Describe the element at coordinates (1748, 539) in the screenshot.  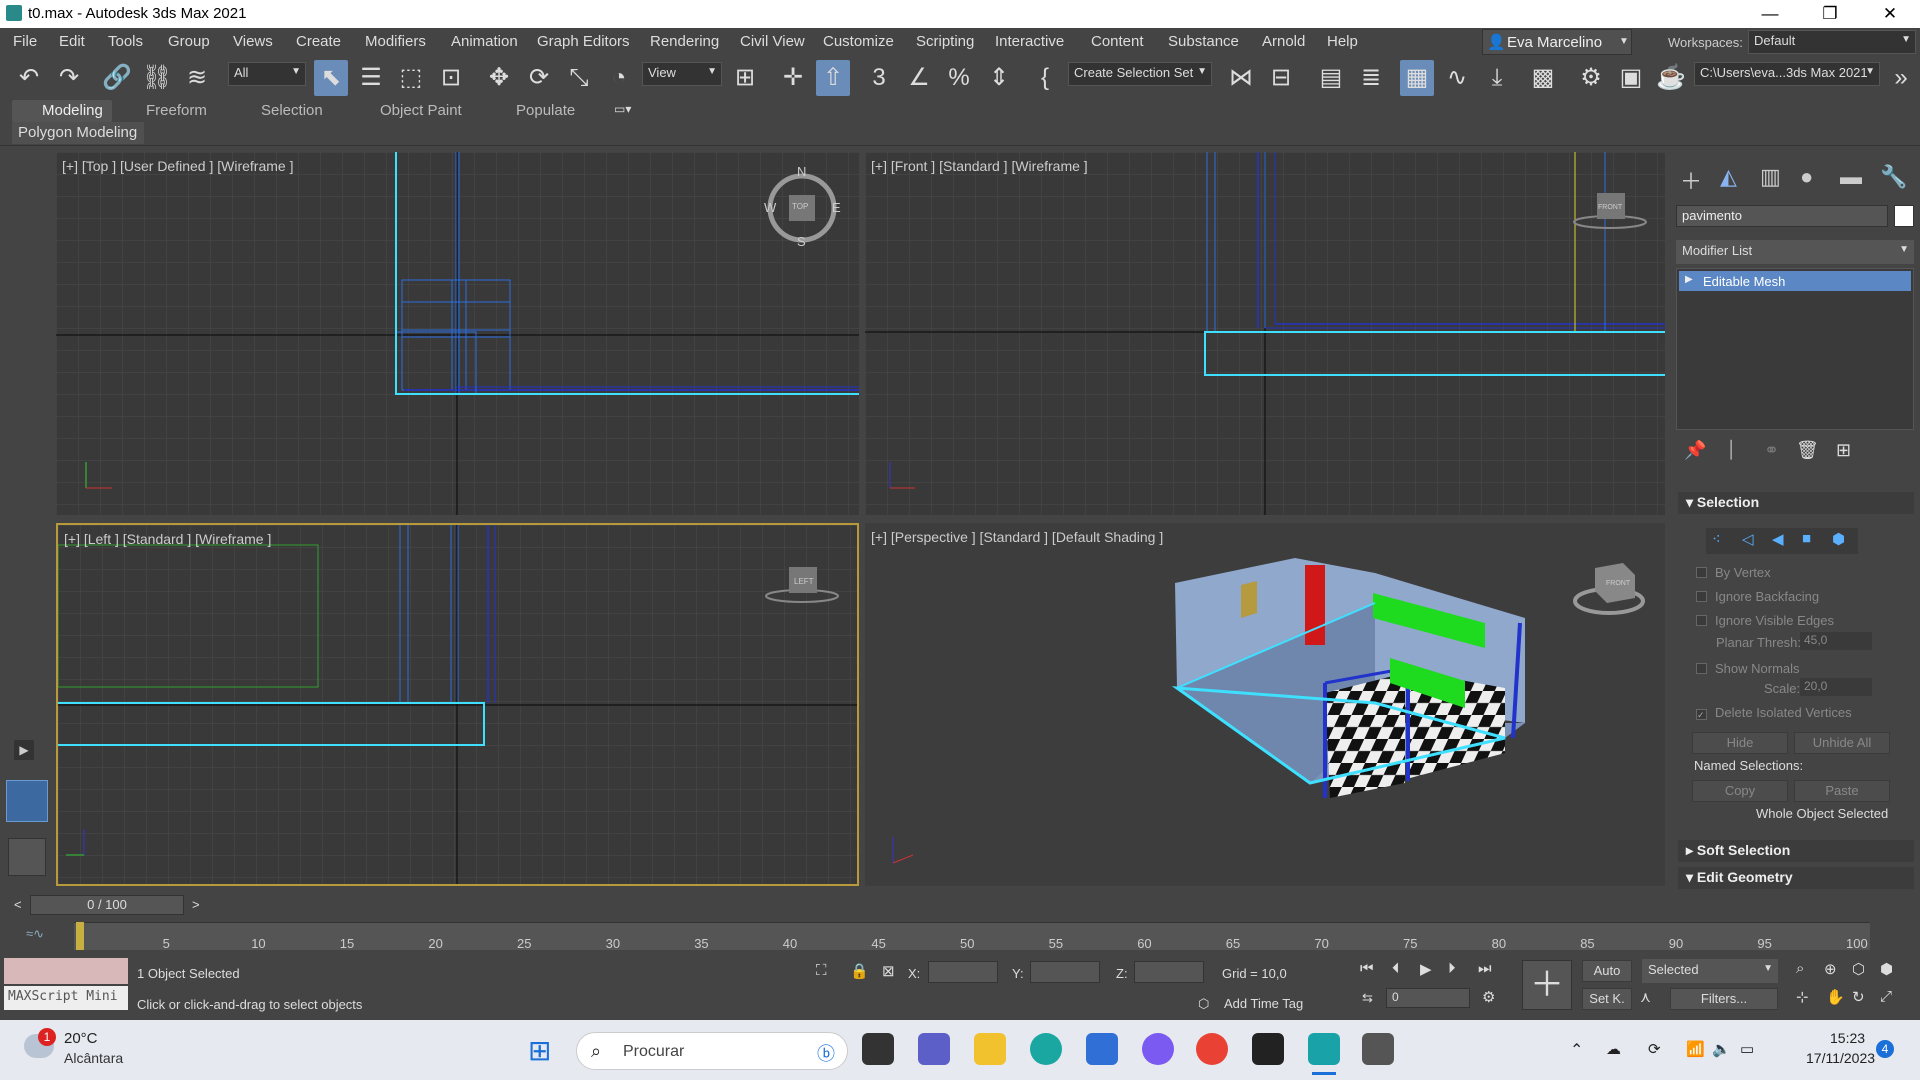
I see `edge-level-icon: ◁` at that location.